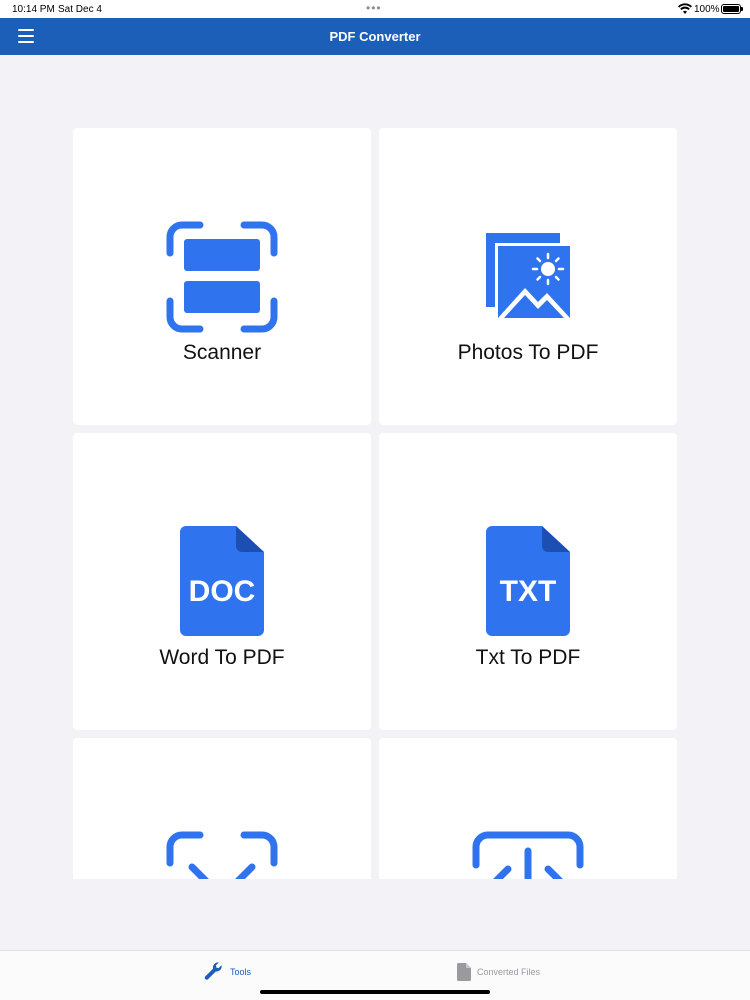 Image resolution: width=750 pixels, height=1000 pixels. What do you see at coordinates (528, 657) in the screenshot?
I see `tool-label: Txt To PDF` at bounding box center [528, 657].